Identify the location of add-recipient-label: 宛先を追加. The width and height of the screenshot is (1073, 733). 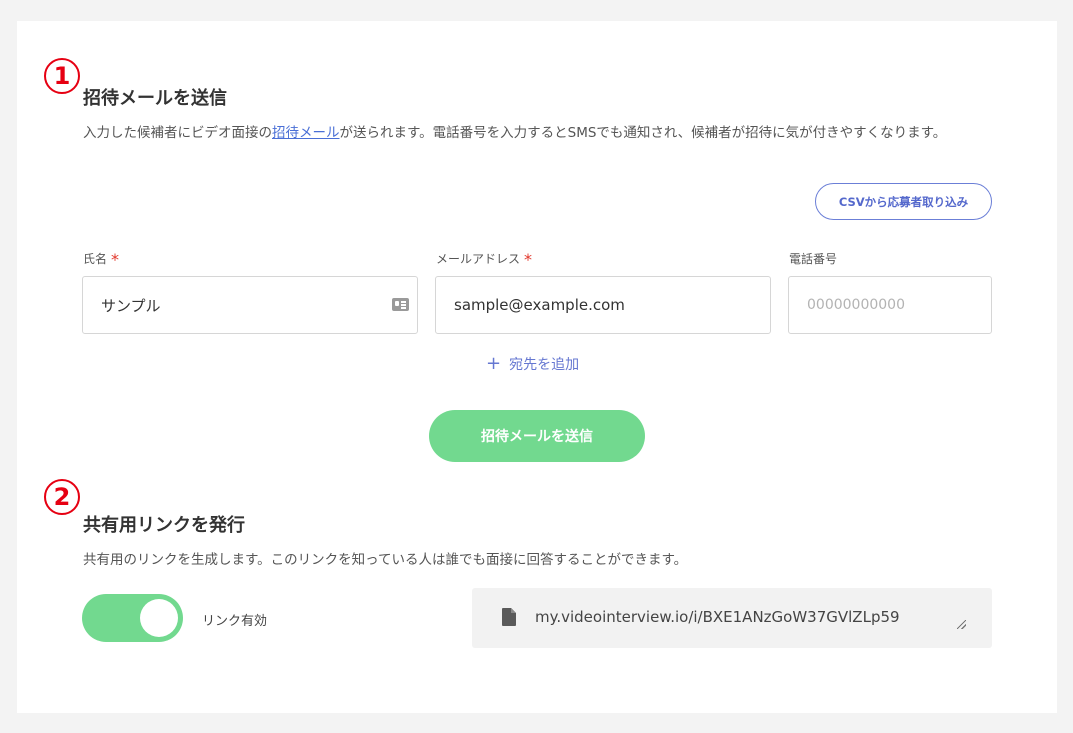
(544, 365).